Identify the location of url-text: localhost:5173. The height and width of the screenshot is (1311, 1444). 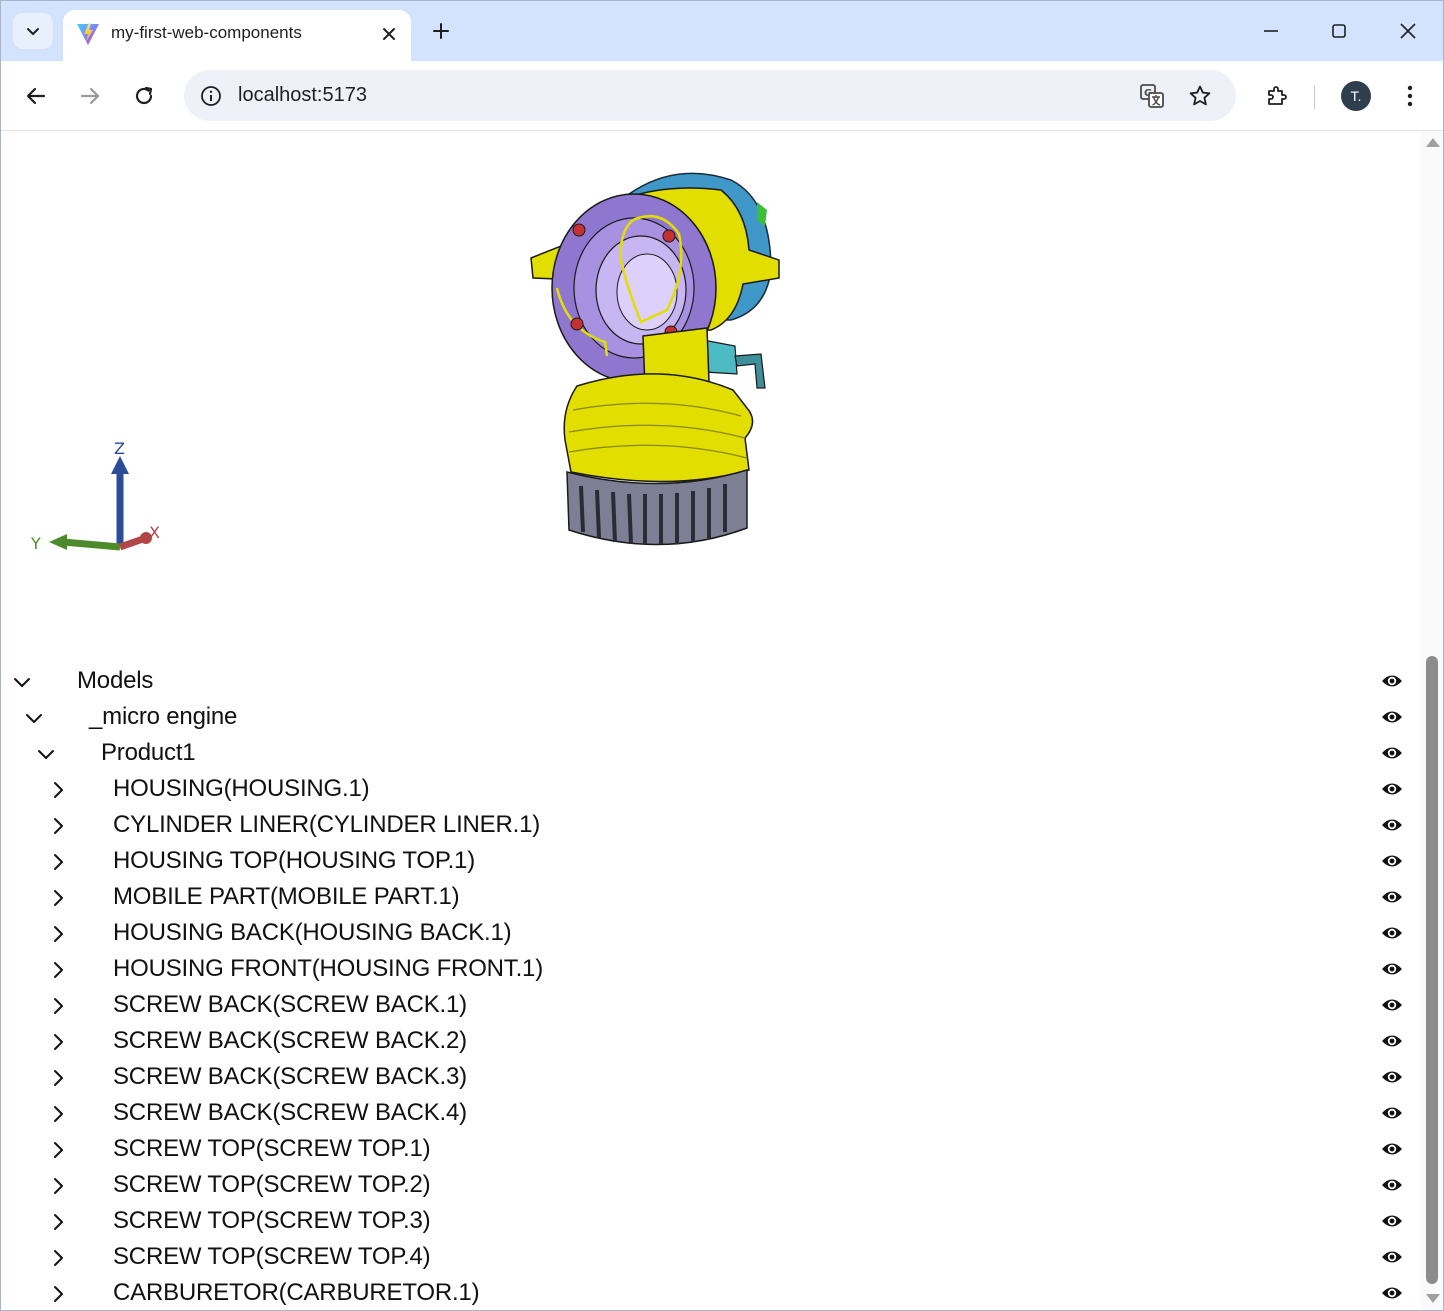
(302, 95).